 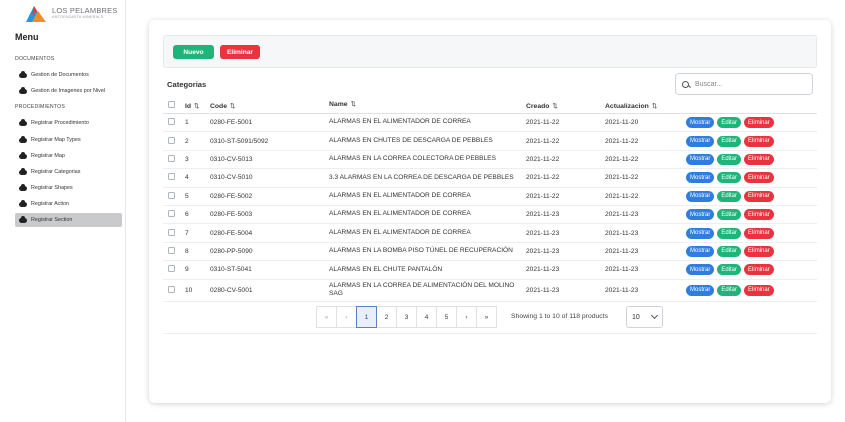 I want to click on select-all-checkbox, so click(x=171, y=104).